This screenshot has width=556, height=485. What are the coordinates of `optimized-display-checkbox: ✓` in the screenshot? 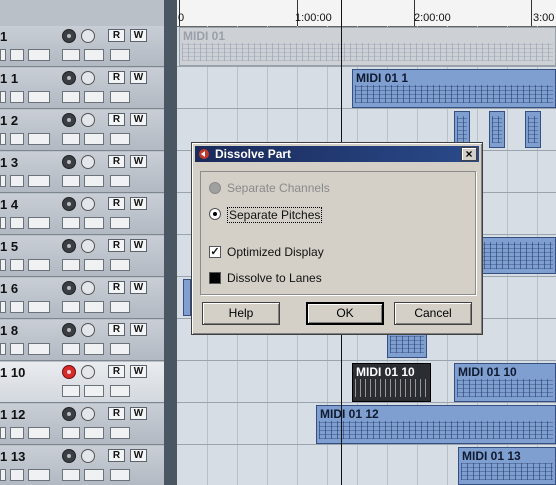 It's located at (215, 252).